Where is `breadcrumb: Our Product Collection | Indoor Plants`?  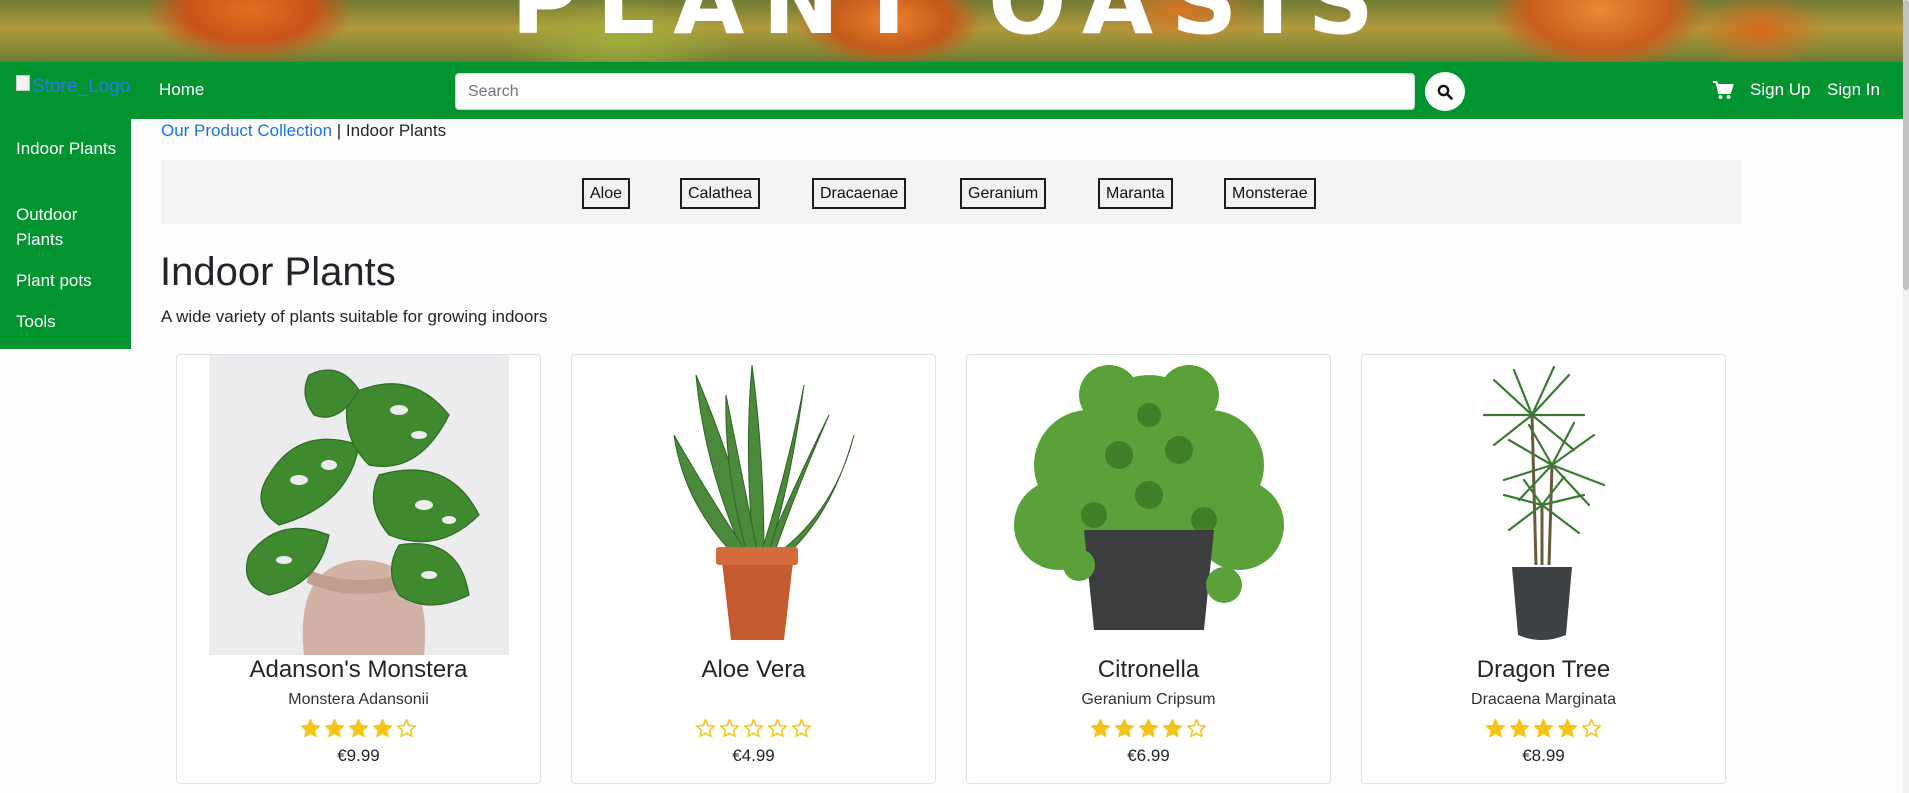
breadcrumb: Our Product Collection | Indoor Plants is located at coordinates (303, 131).